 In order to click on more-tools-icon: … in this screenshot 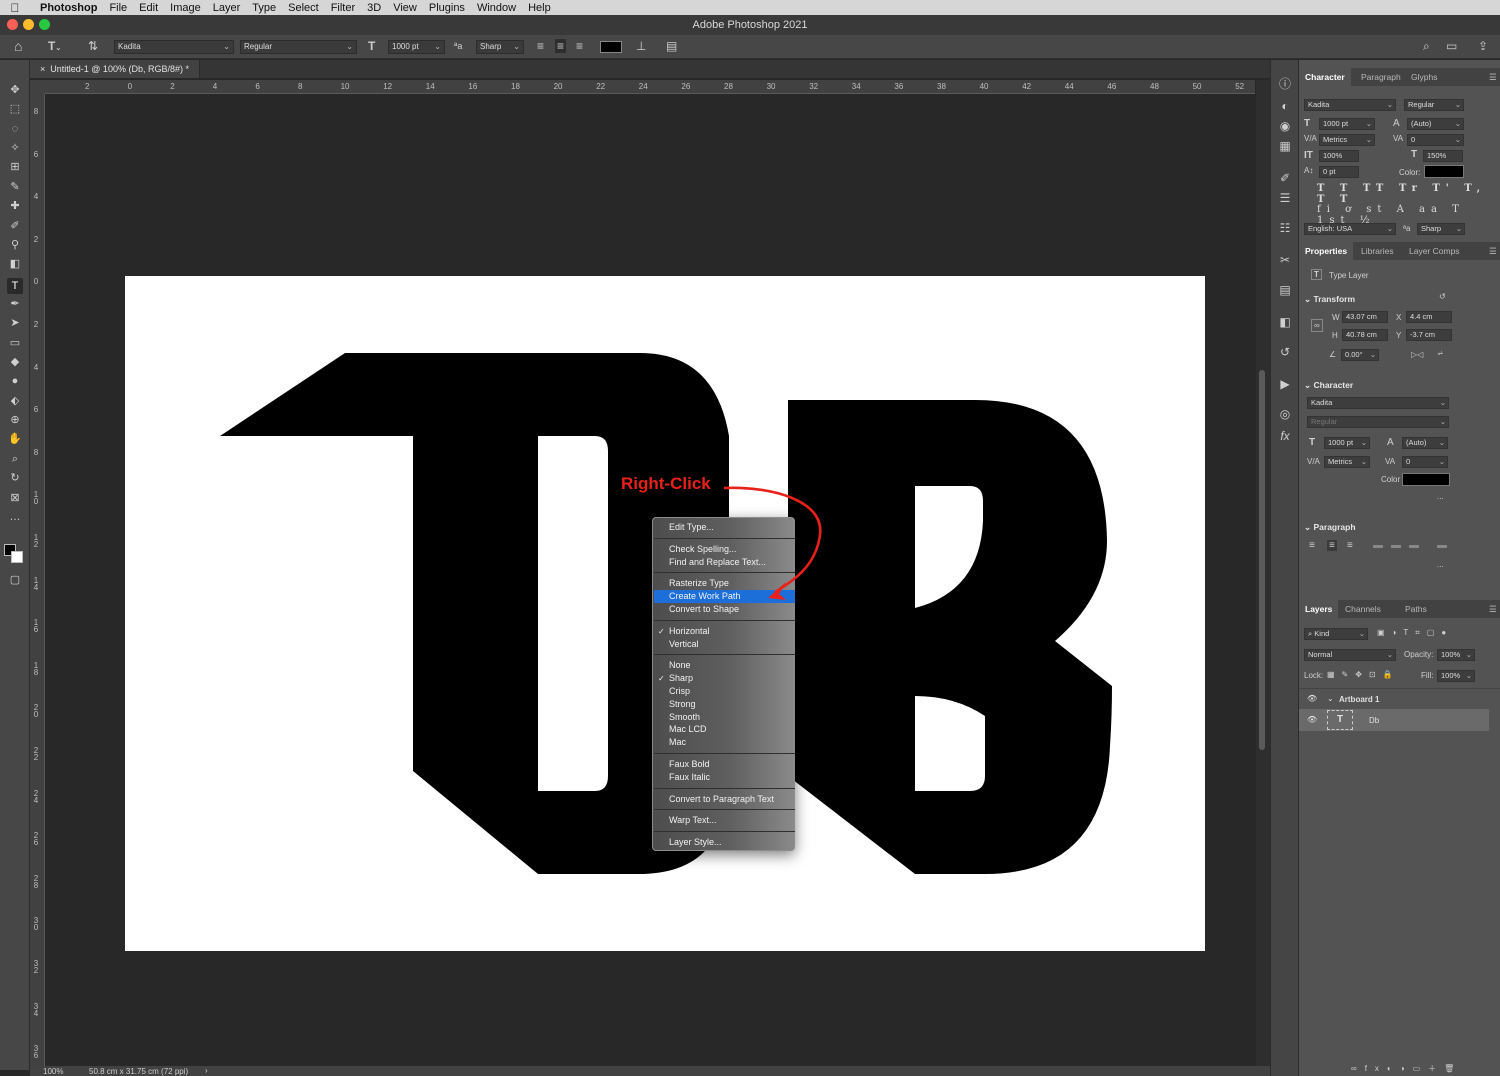, I will do `click(15, 517)`.